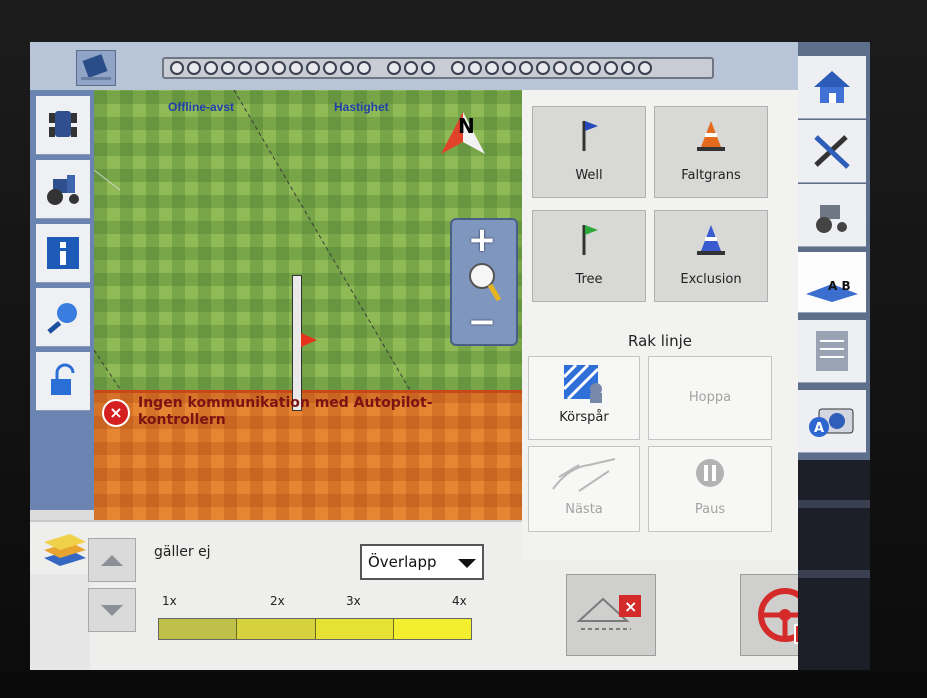  What do you see at coordinates (309, 340) in the screenshot?
I see `vehicle-position-marker` at bounding box center [309, 340].